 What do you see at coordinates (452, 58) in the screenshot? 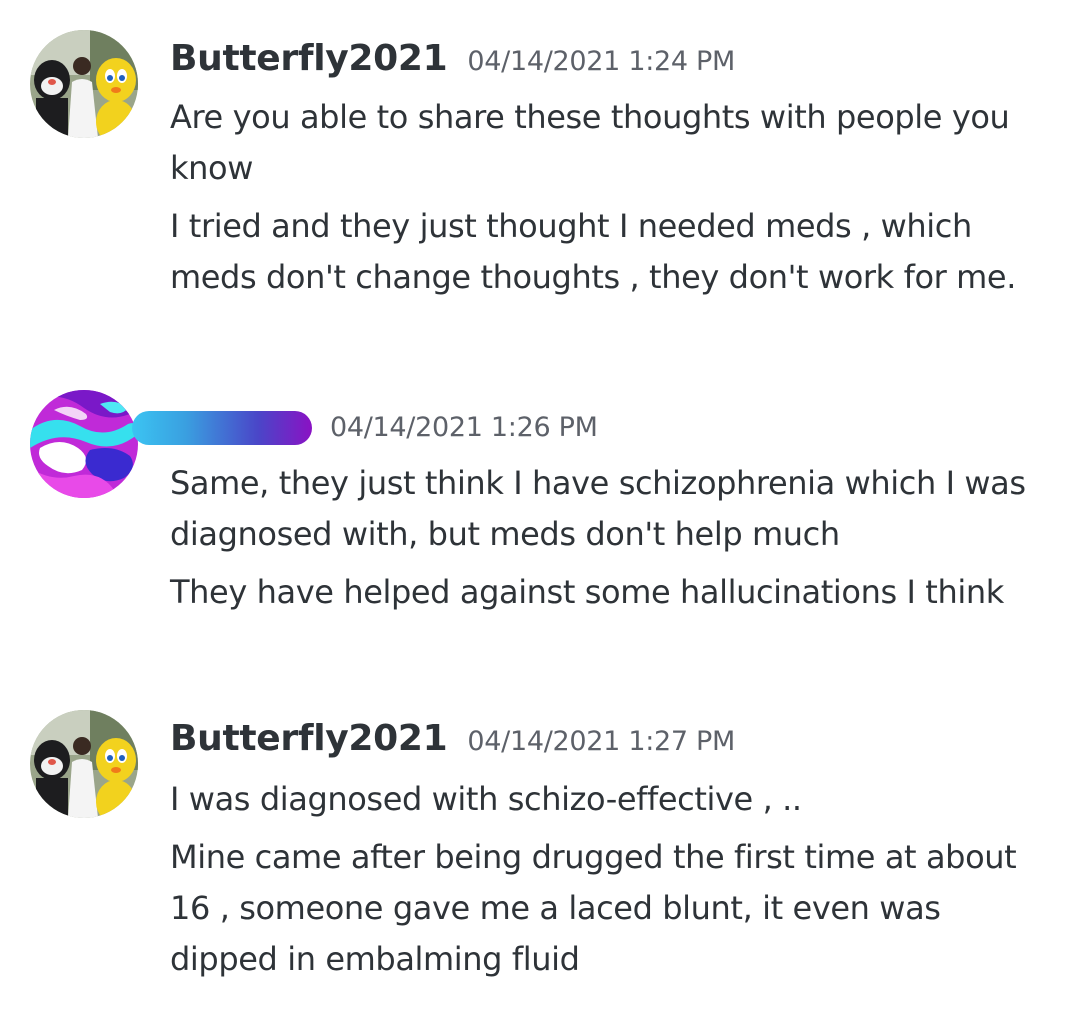
I see `message-header: Butterfly2021 04/14/2021 1:24 PM` at bounding box center [452, 58].